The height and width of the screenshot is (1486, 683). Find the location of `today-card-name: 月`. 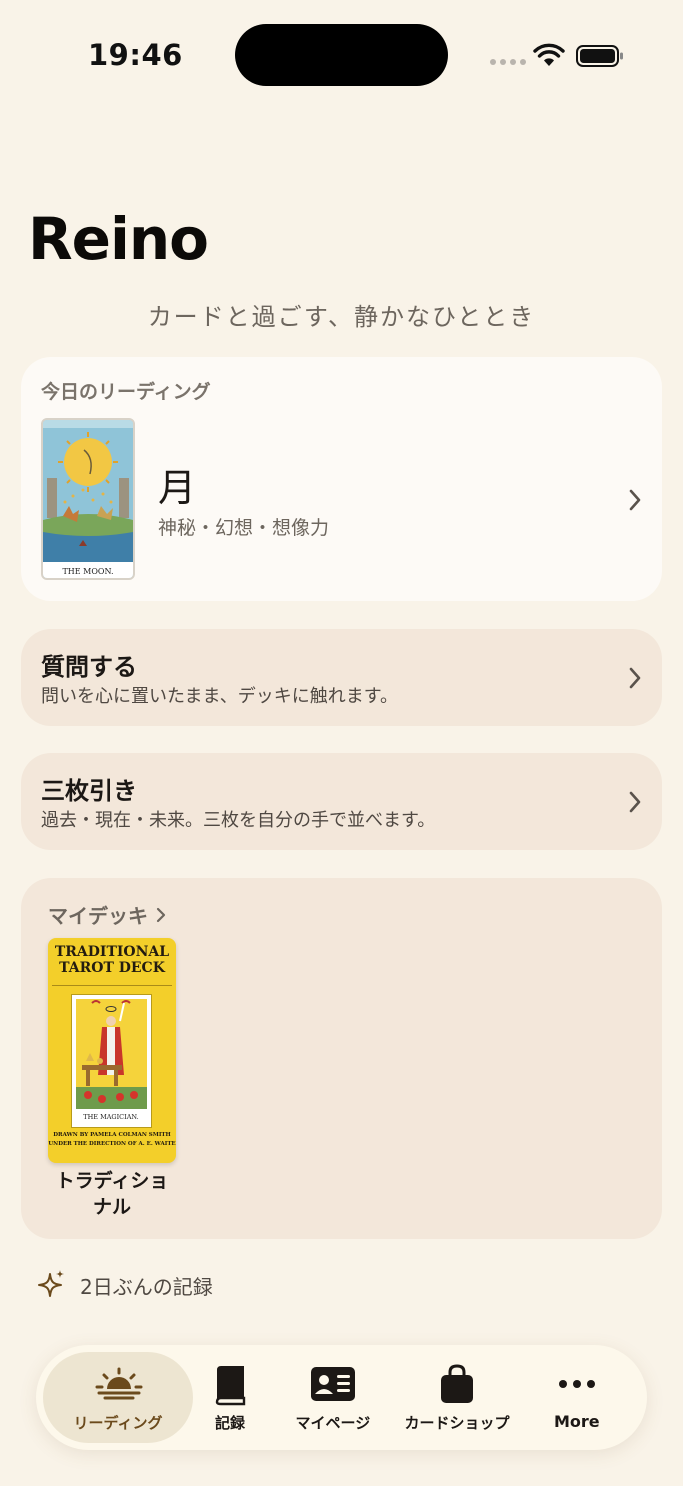

today-card-name: 月 is located at coordinates (177, 488).